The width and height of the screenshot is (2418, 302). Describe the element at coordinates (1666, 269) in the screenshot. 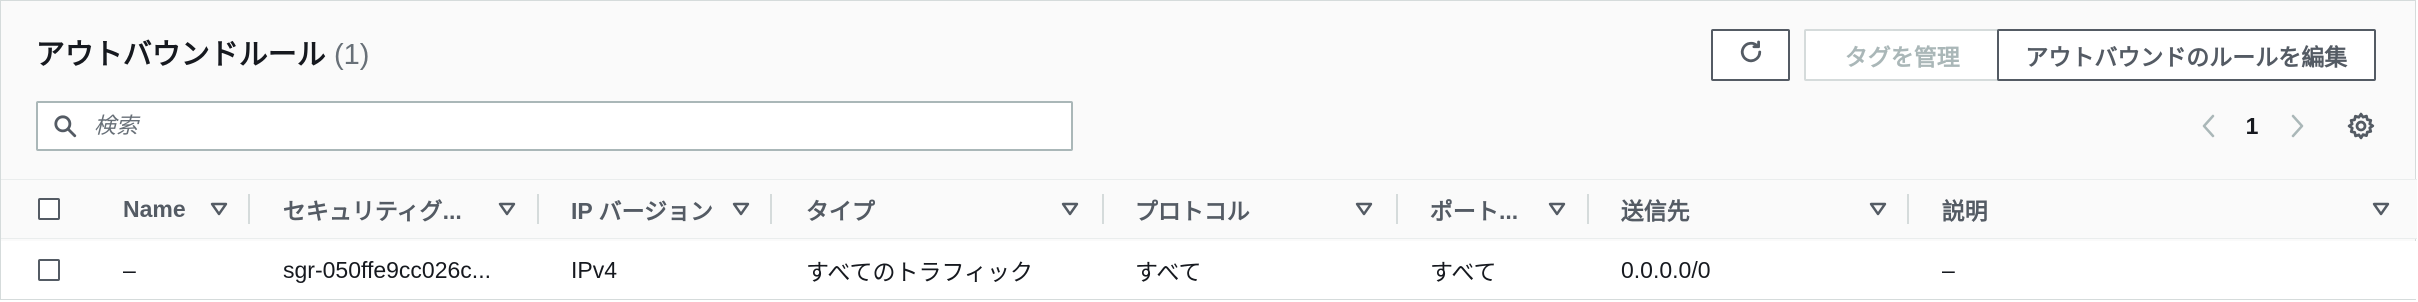

I see `cell-destination: 0.0.0.0/0` at that location.